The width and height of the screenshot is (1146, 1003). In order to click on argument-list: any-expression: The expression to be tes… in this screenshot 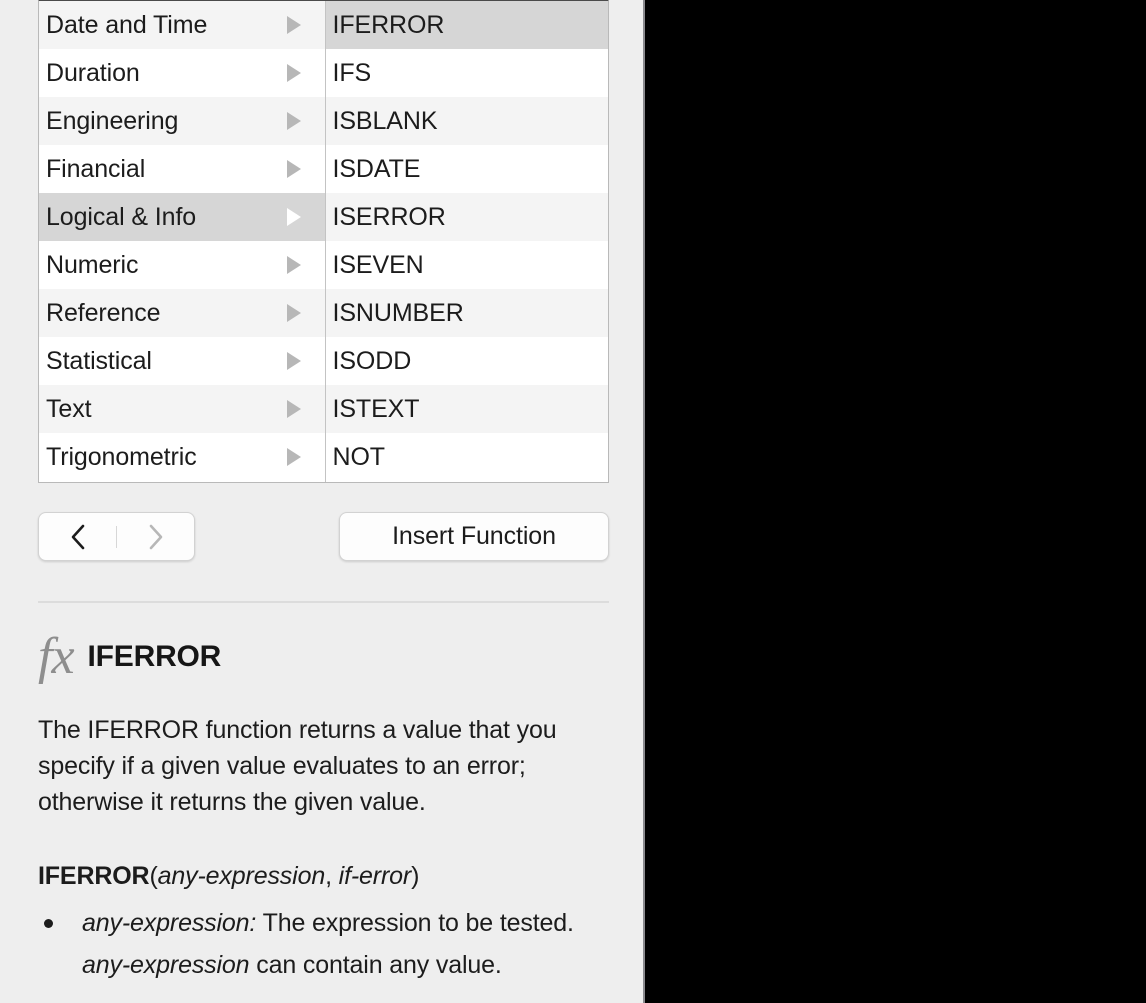, I will do `click(321, 944)`.